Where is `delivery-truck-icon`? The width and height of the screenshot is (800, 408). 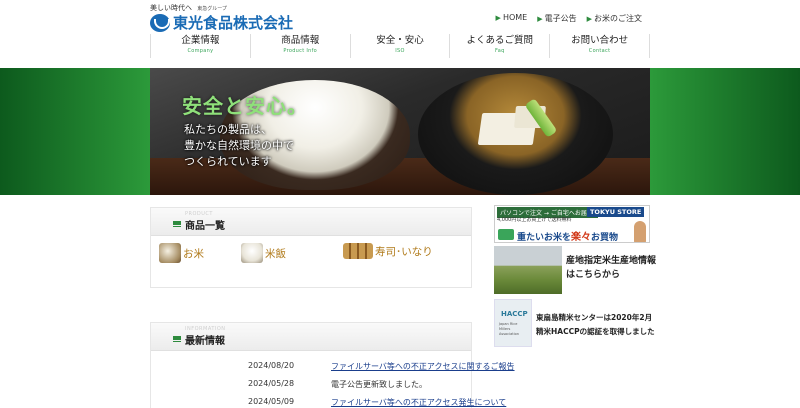
delivery-truck-icon is located at coordinates (506, 234).